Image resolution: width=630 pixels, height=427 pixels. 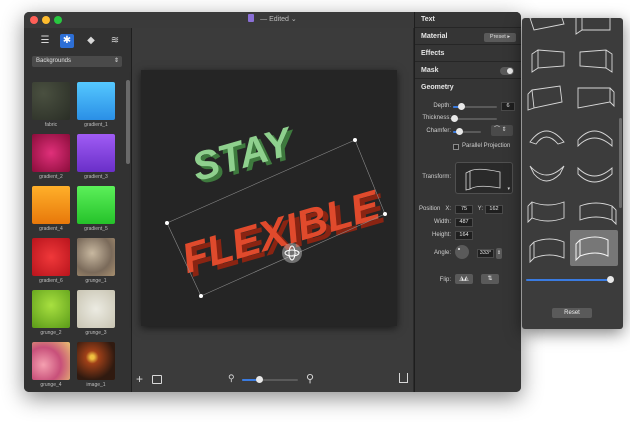 What do you see at coordinates (594, 248) in the screenshot?
I see `shape-option-cylinder-selected` at bounding box center [594, 248].